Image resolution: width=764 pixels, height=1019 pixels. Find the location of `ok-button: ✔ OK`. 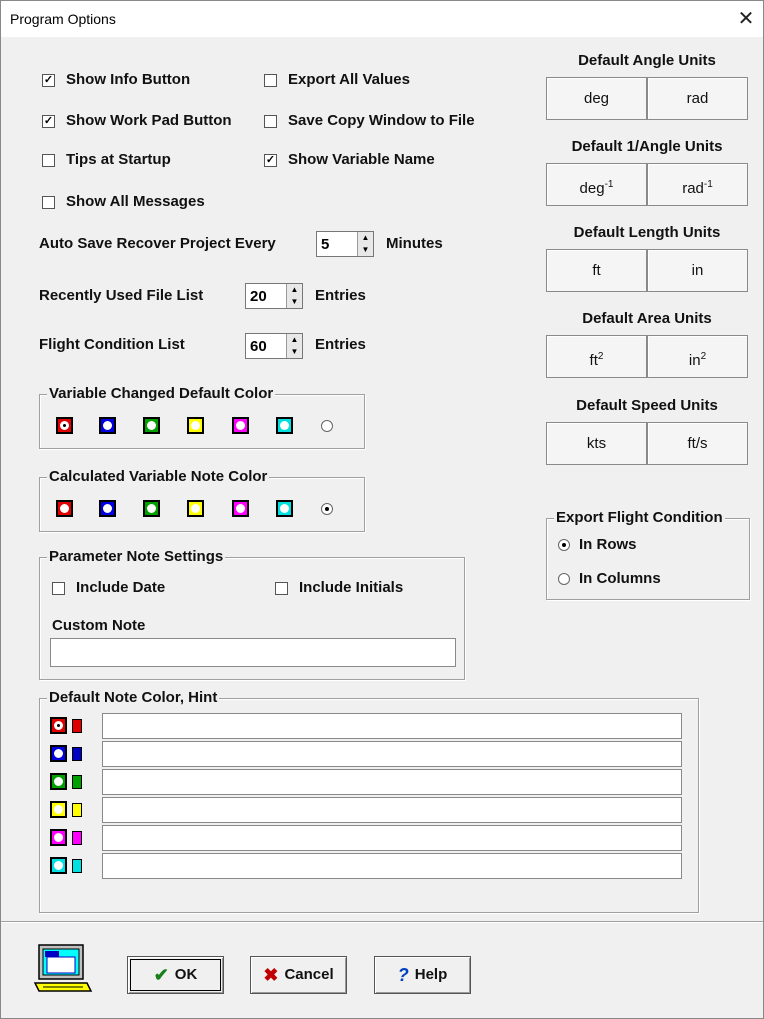

ok-button: ✔ OK is located at coordinates (175, 975).